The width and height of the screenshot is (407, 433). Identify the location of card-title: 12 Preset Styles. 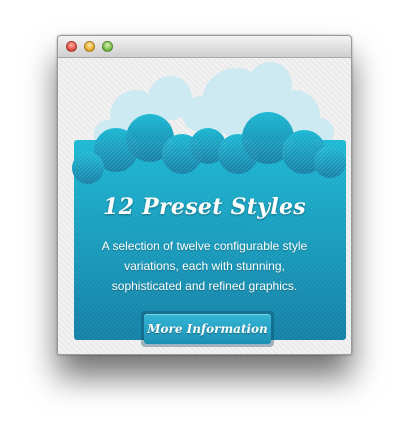
(204, 207).